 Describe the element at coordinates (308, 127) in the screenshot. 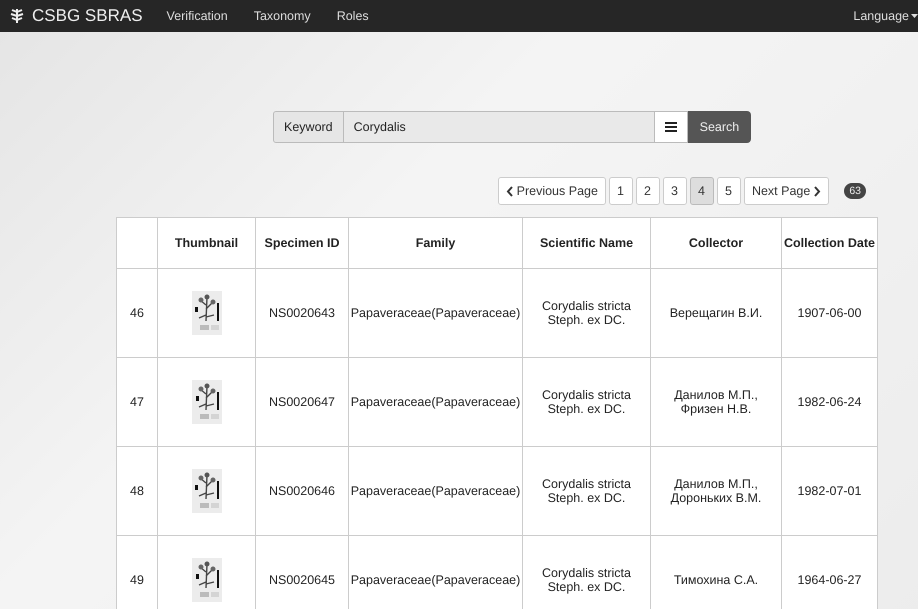

I see `keyword-label: Keyword` at that location.